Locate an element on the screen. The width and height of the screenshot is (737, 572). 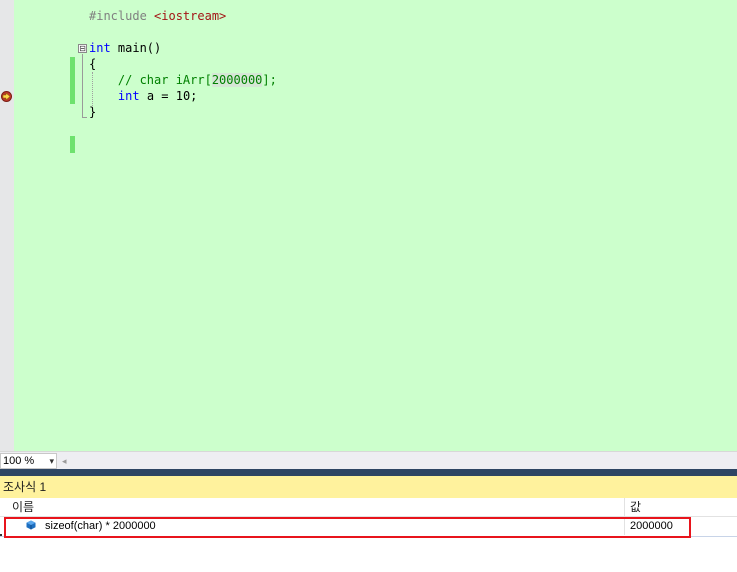
code-line-comment: // char iArr[2000000]; is located at coordinates (183, 80).